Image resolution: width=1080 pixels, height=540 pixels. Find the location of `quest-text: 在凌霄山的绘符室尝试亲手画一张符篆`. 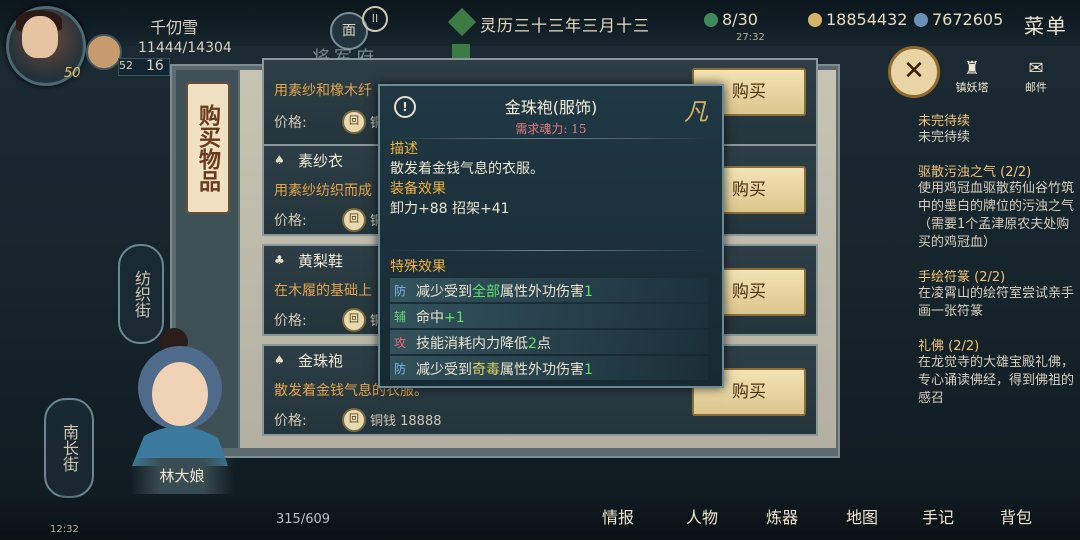

quest-text: 在凌霄山的绘符室尝试亲手画一张符篆 is located at coordinates (996, 302).